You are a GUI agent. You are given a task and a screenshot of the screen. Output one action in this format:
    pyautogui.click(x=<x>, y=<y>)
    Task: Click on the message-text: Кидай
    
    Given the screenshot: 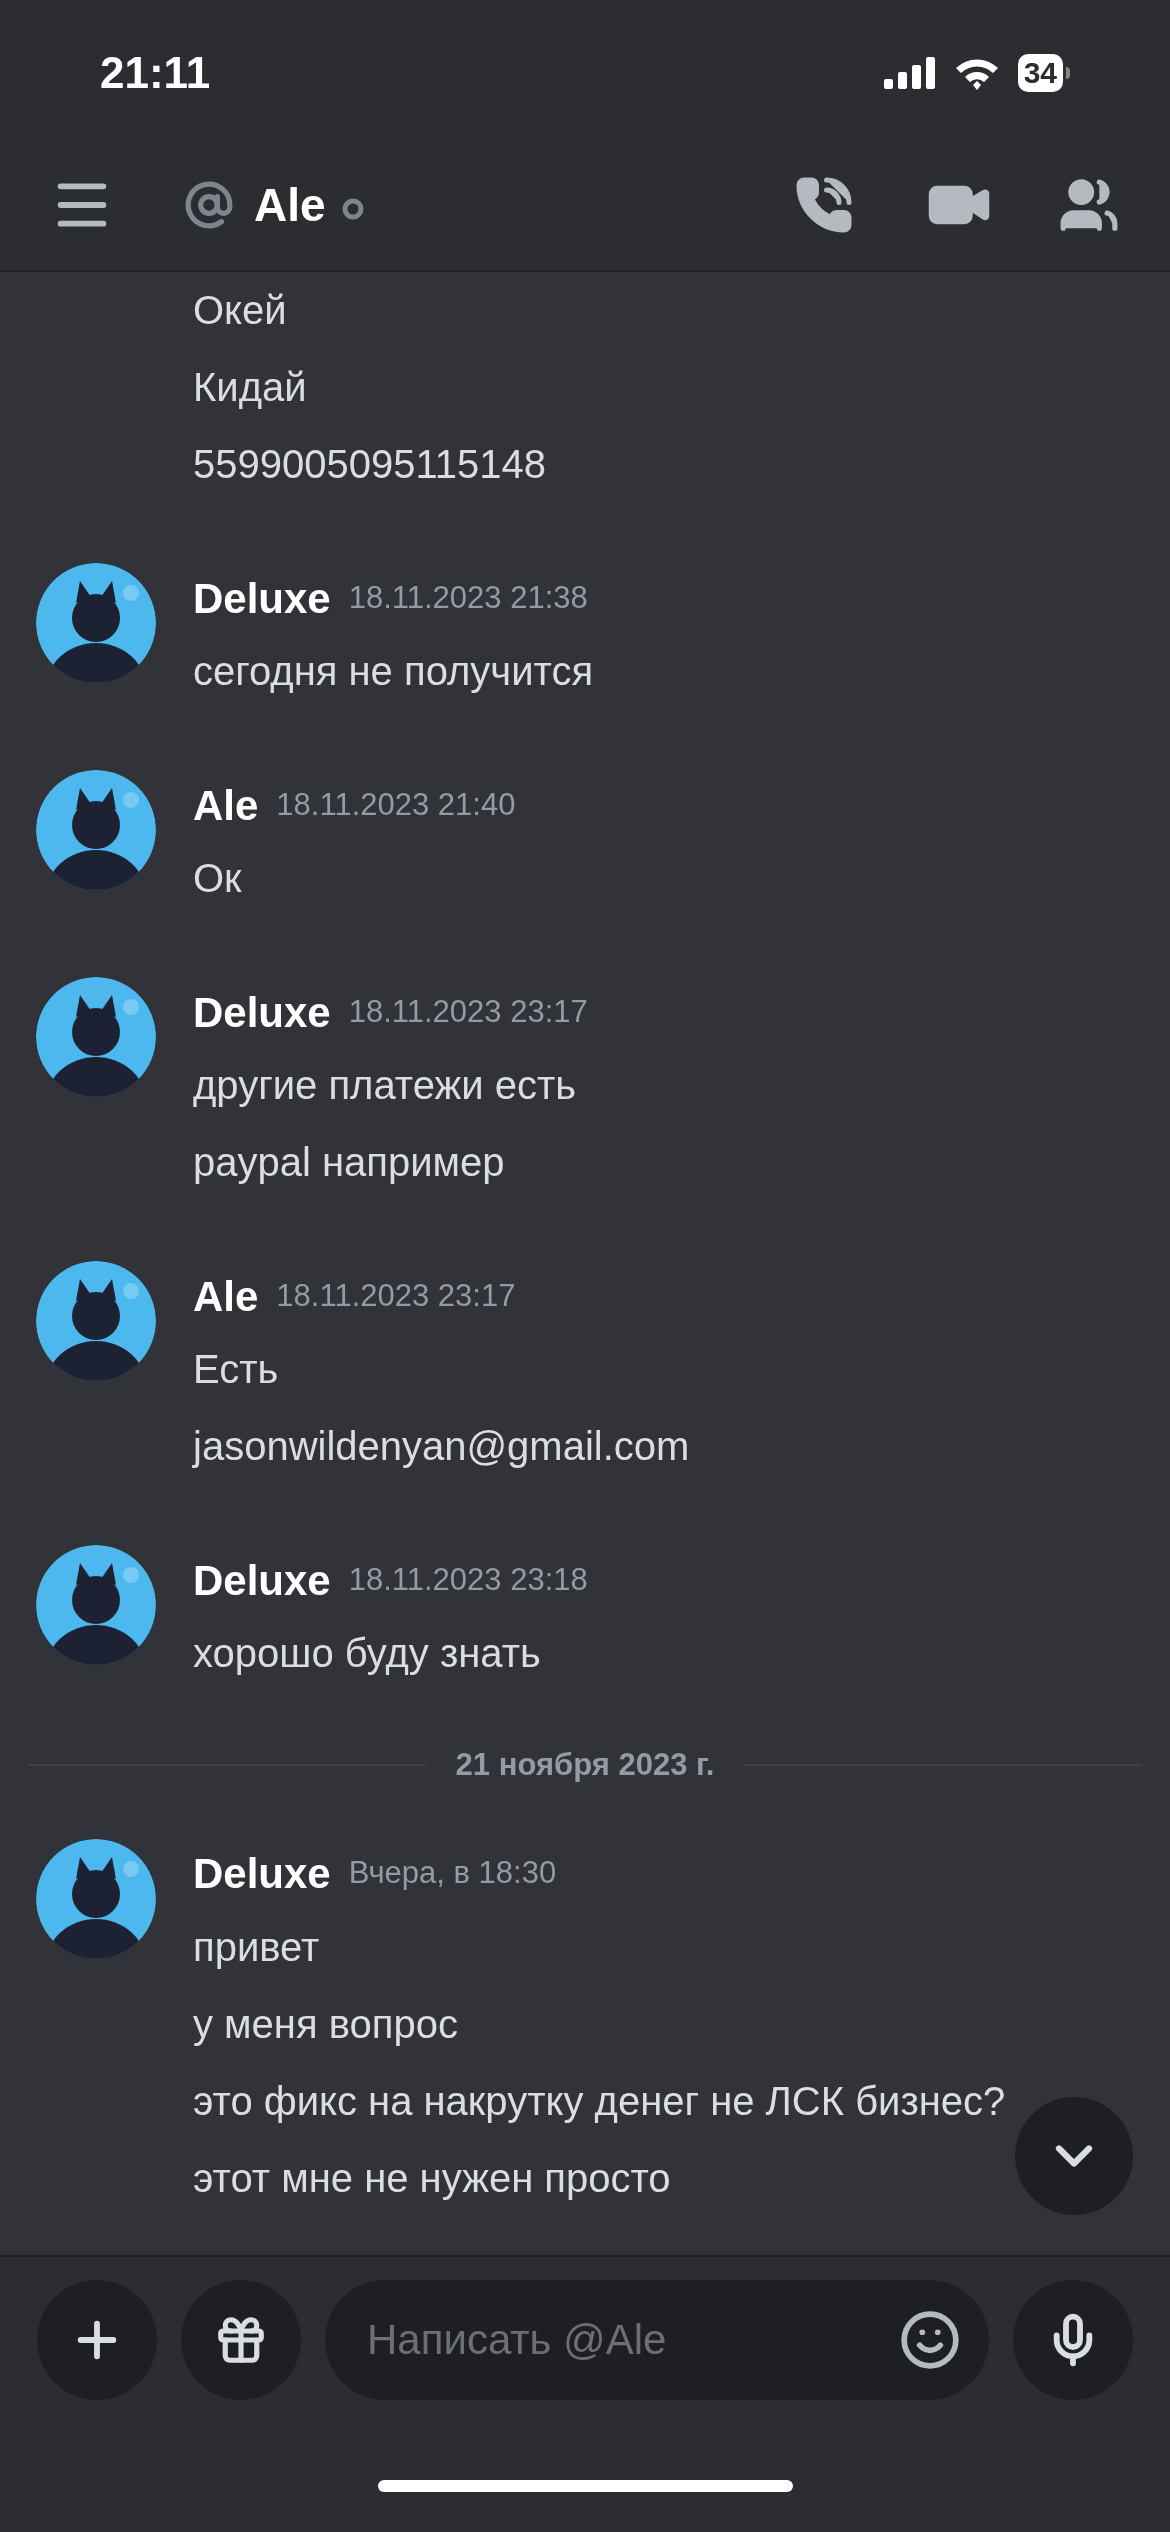 What is the action you would take?
    pyautogui.click(x=250, y=387)
    